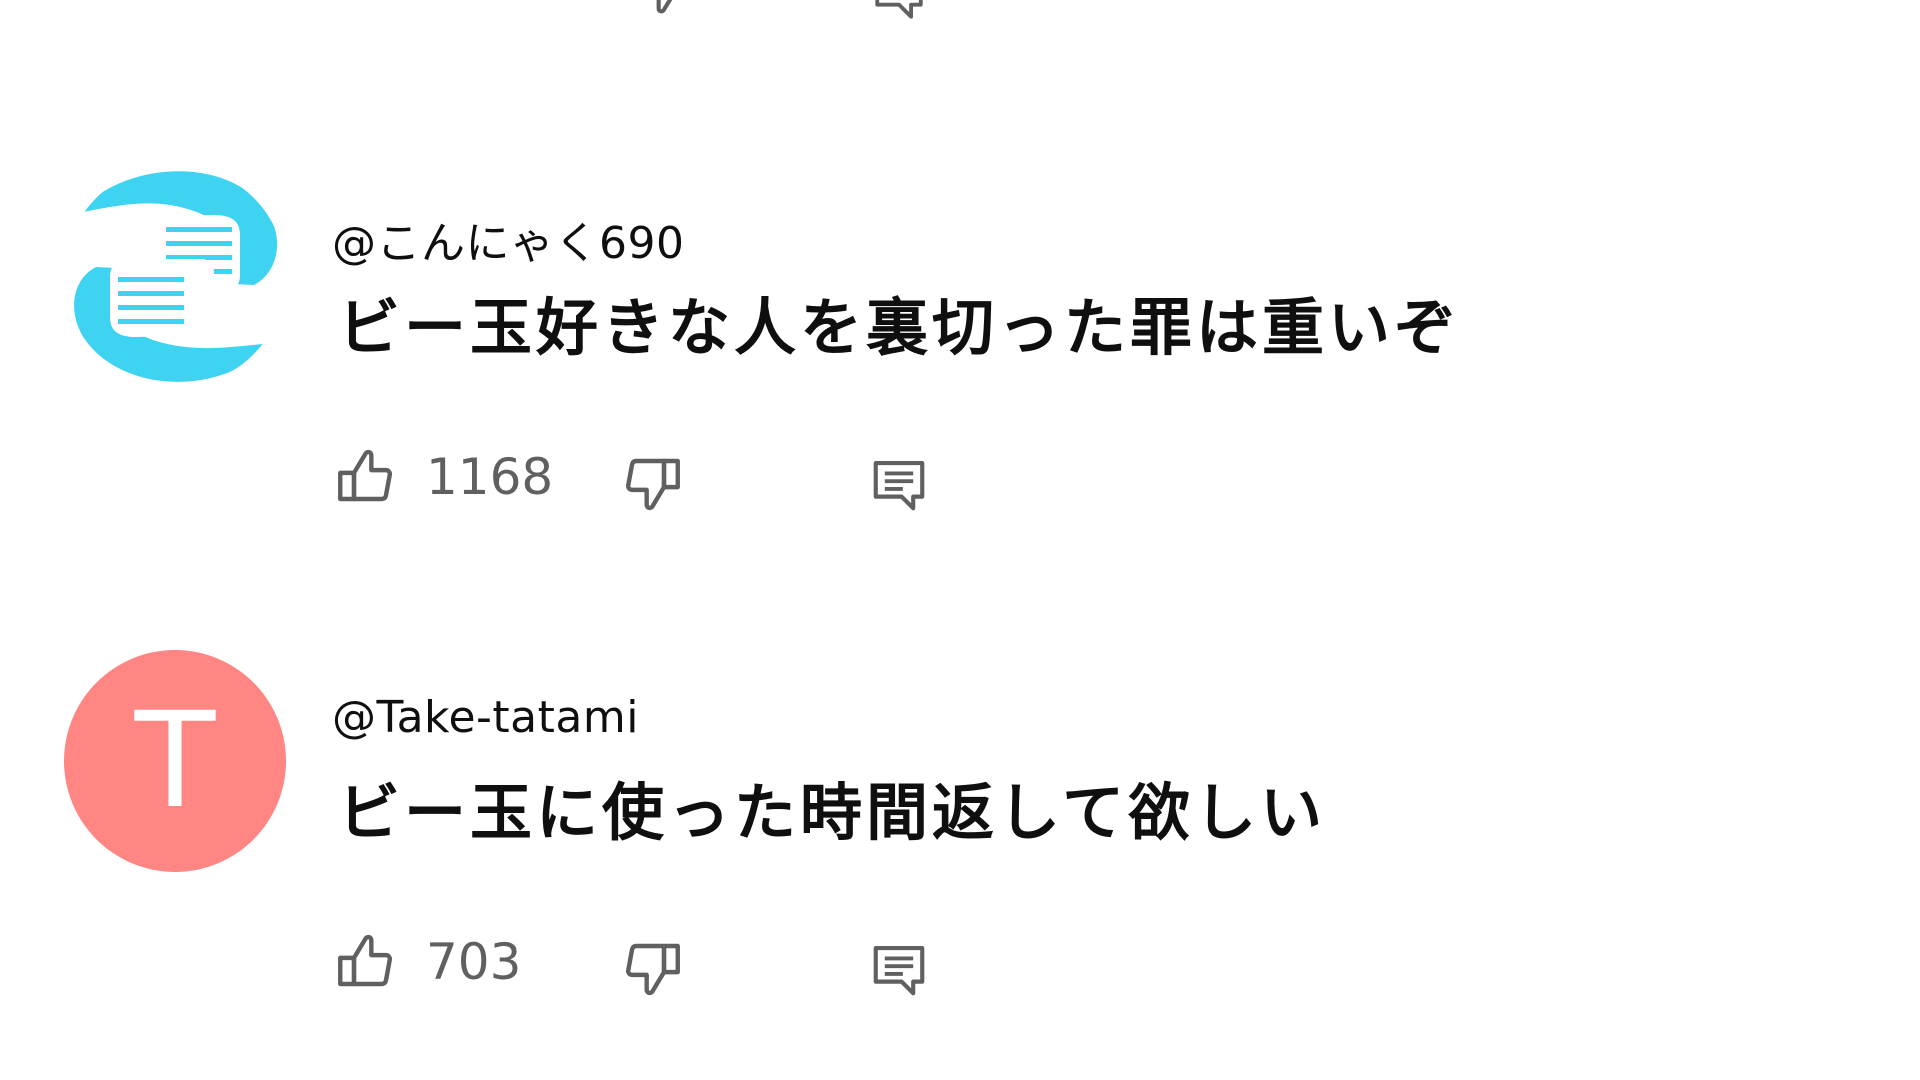 This screenshot has height=1080, width=1920. I want to click on avatar: T, so click(175, 761).